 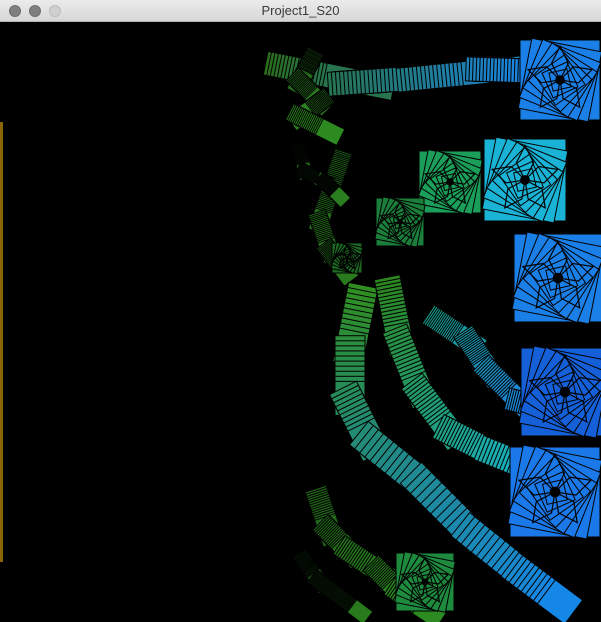 I want to click on title-bar: Project1_S20, so click(x=300, y=11).